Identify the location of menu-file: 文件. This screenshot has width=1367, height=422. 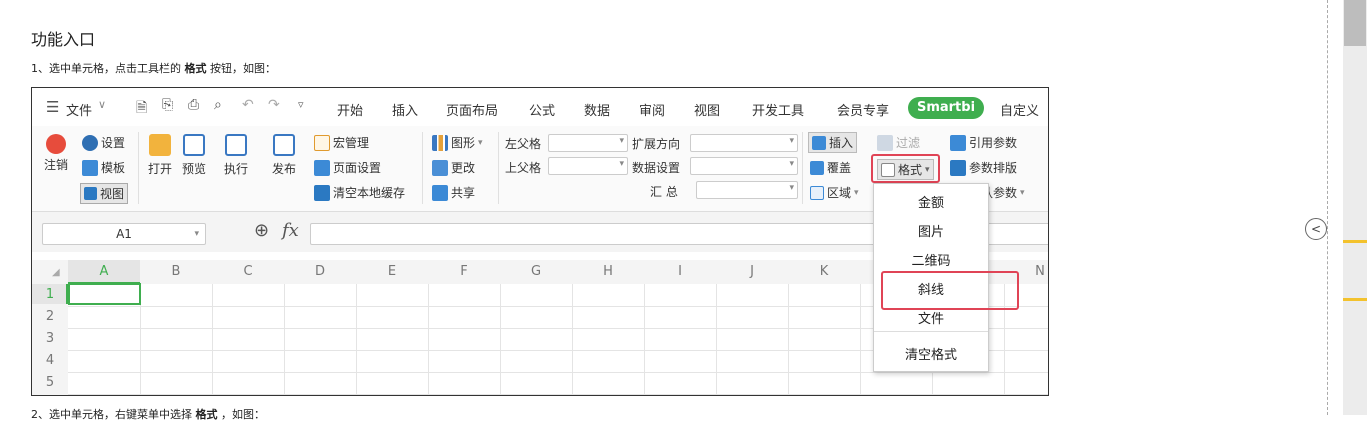
(79, 109).